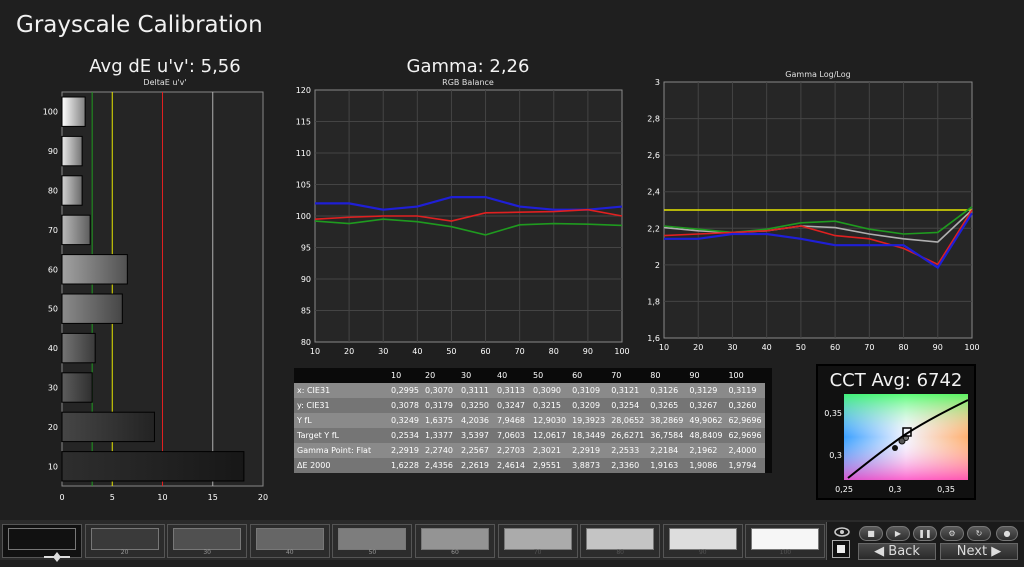  What do you see at coordinates (53, 269) in the screenshot?
I see `category-label: 60` at bounding box center [53, 269].